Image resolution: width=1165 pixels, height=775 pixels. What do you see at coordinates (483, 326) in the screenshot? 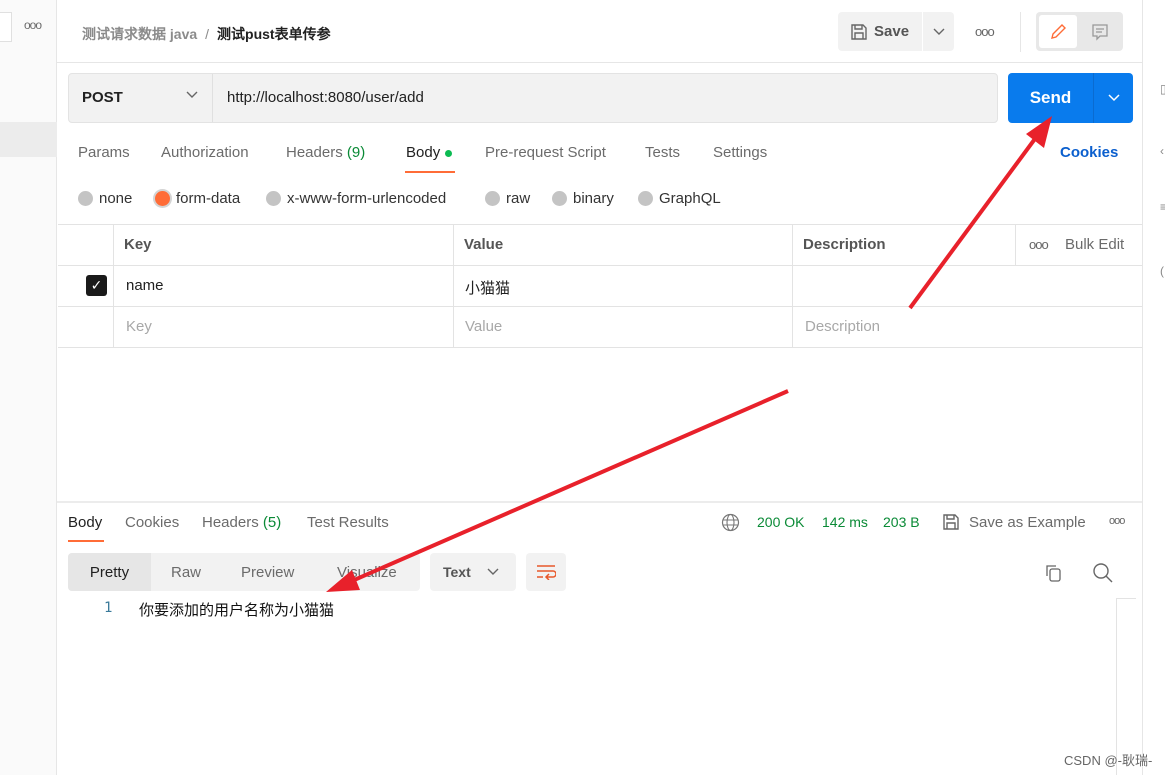
I see `new-value-input: Value` at bounding box center [483, 326].